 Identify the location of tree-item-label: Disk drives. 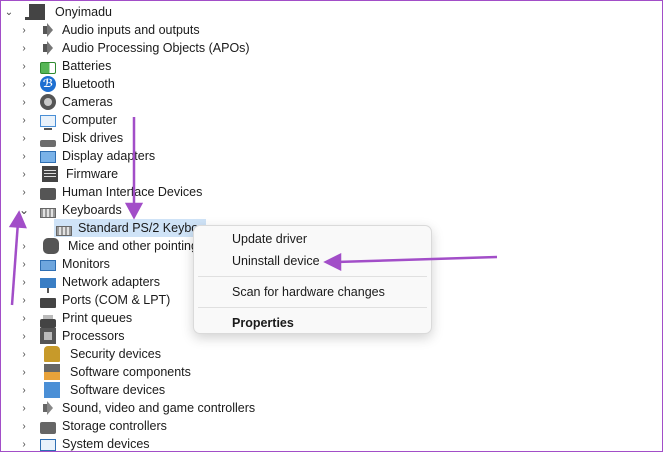
(93, 138).